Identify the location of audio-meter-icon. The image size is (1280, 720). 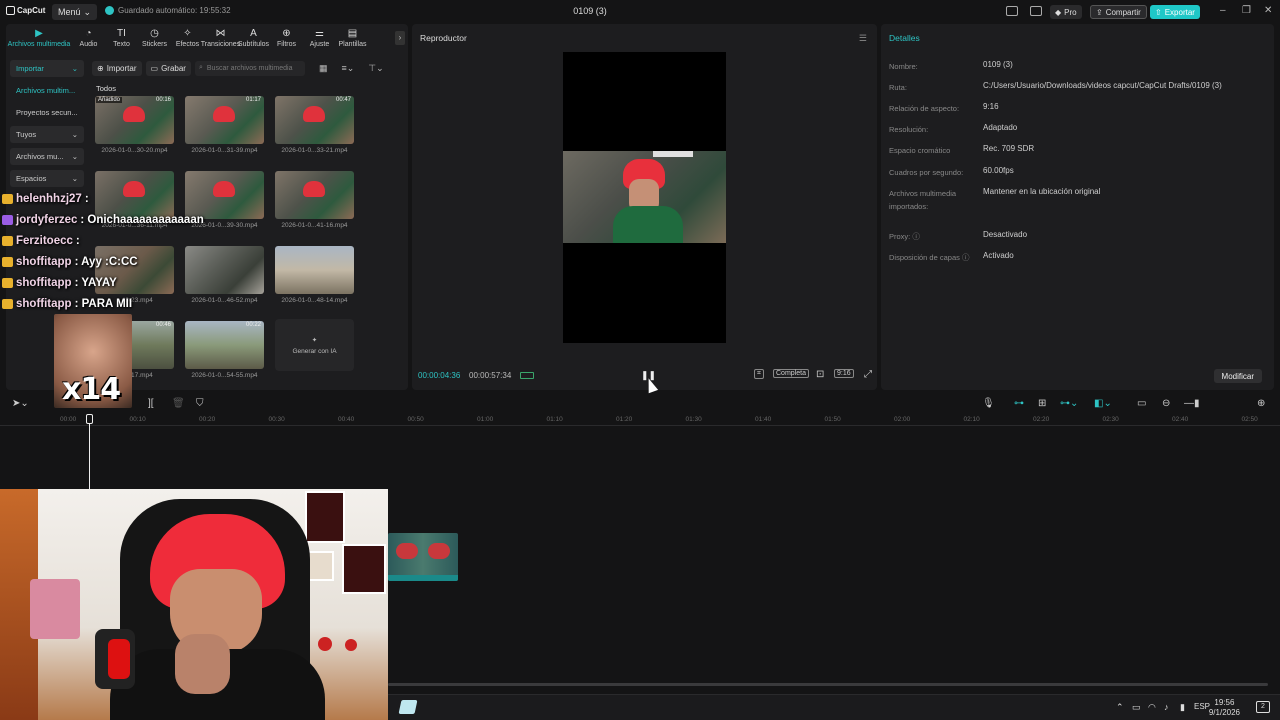
(527, 375).